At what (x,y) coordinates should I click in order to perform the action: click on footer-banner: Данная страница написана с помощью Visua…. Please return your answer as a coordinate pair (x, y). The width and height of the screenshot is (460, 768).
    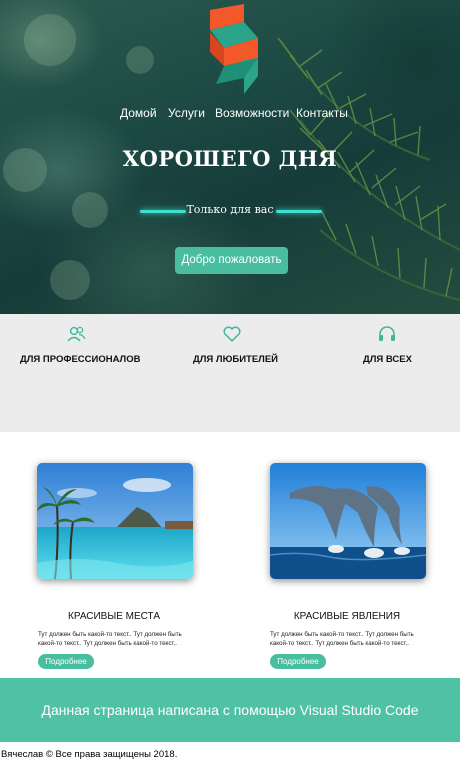
    Looking at the image, I should click on (230, 710).